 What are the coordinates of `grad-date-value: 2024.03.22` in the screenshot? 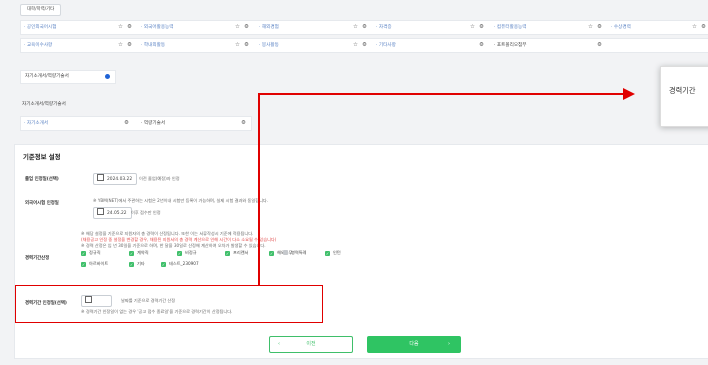 It's located at (120, 179).